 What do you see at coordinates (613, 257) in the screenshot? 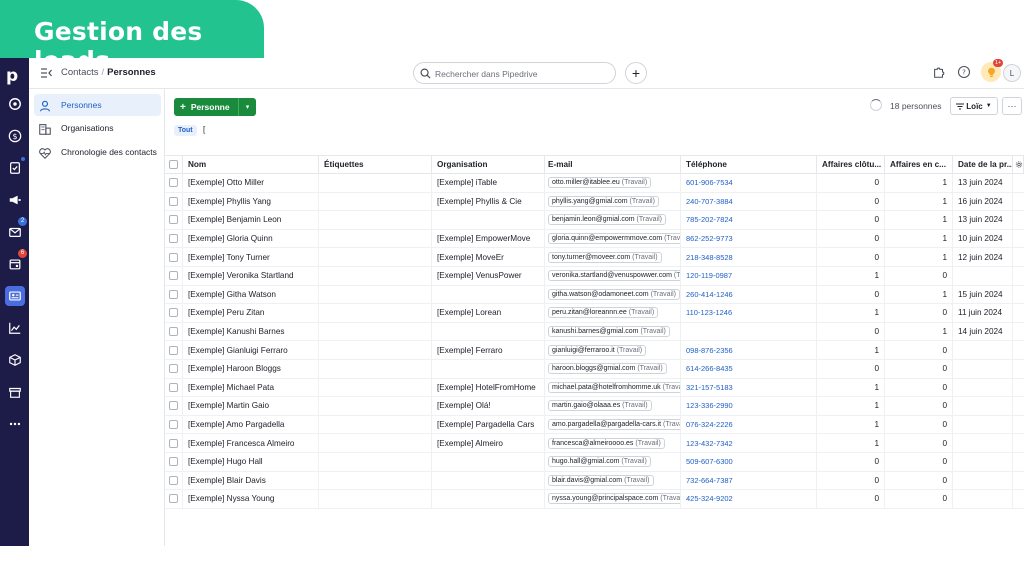
I see `cell-email: tony.turner@moveer.com (Travail)` at bounding box center [613, 257].